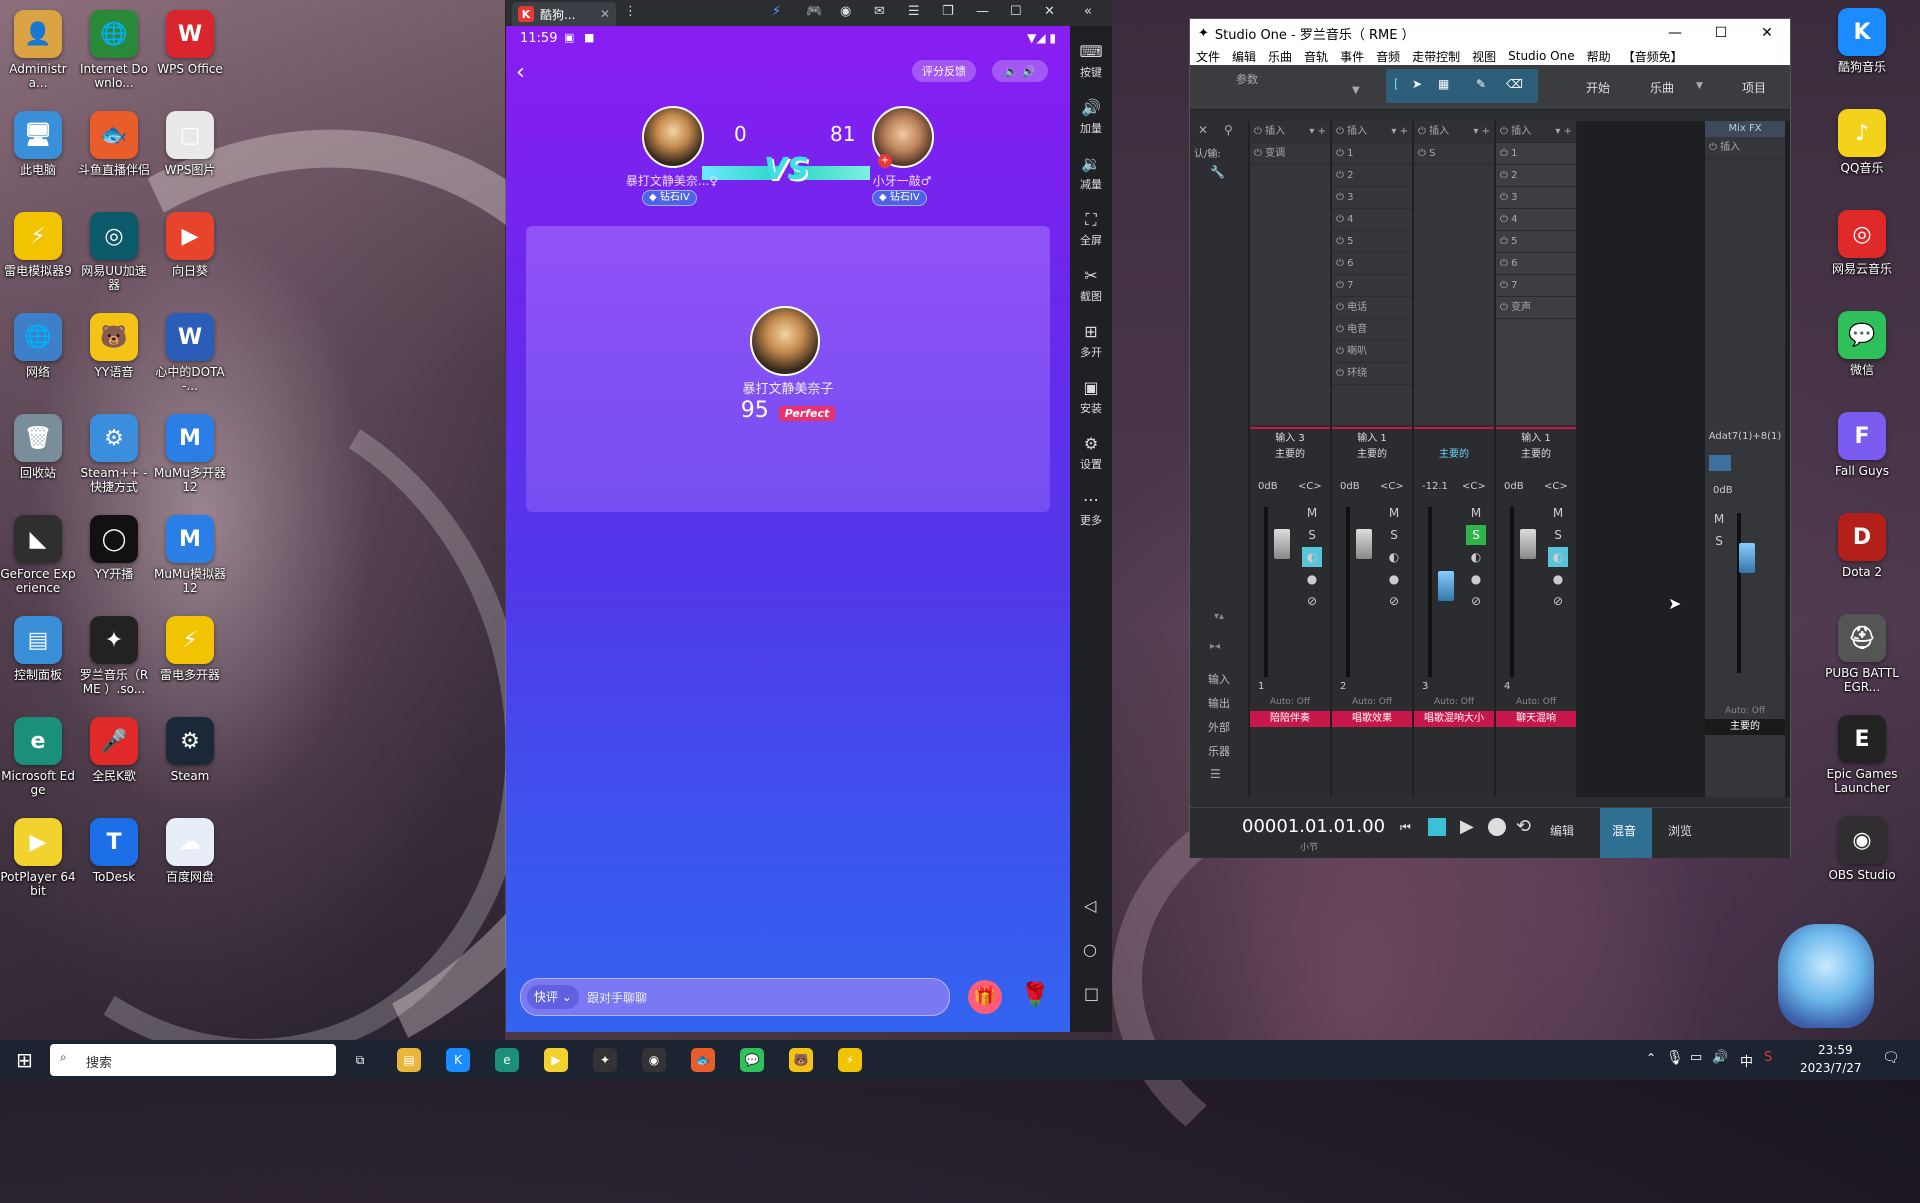 The image size is (1920, 1203). What do you see at coordinates (1536, 242) in the screenshot?
I see `insert-slot: ⏻ 5` at bounding box center [1536, 242].